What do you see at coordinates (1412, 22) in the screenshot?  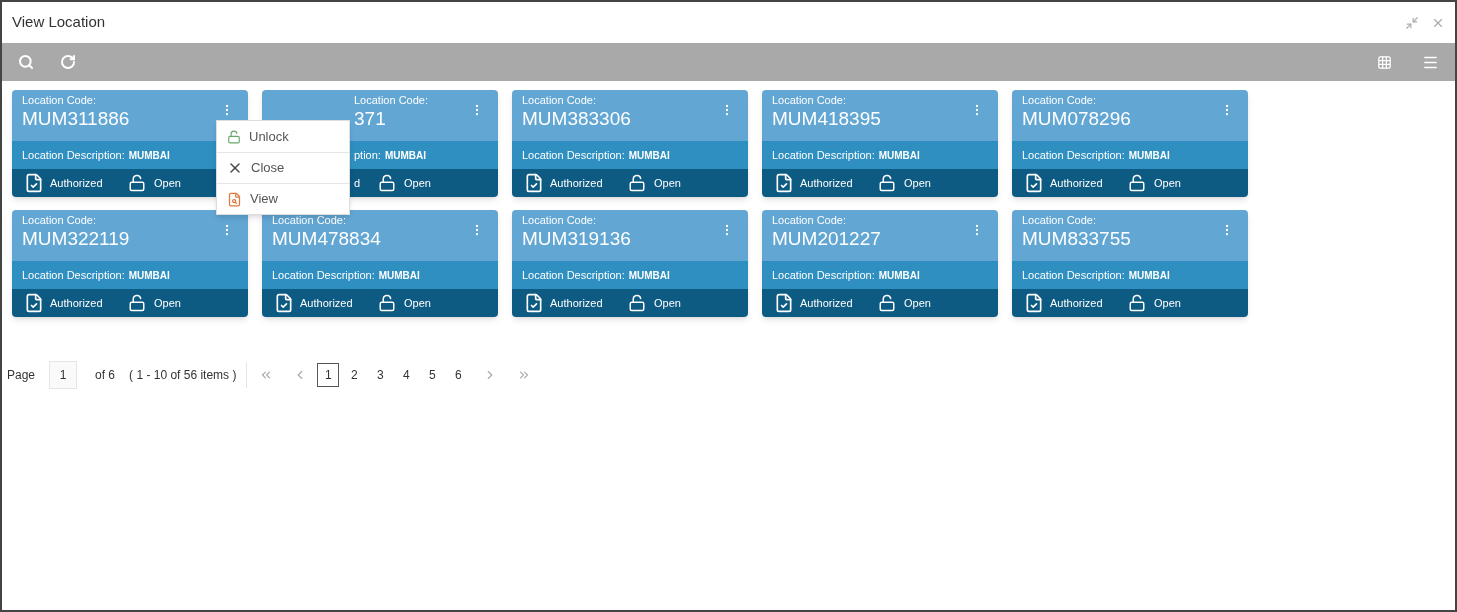 I see `minimize-icon` at bounding box center [1412, 22].